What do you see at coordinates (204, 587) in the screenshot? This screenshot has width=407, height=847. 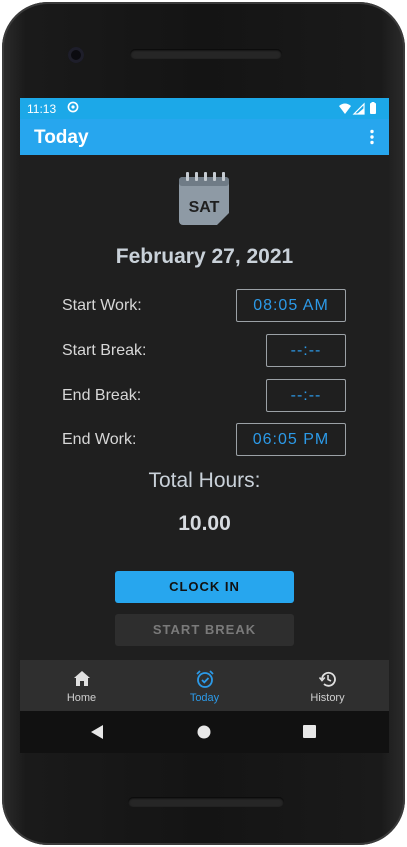 I see `clock-in-button: CLOCK IN` at bounding box center [204, 587].